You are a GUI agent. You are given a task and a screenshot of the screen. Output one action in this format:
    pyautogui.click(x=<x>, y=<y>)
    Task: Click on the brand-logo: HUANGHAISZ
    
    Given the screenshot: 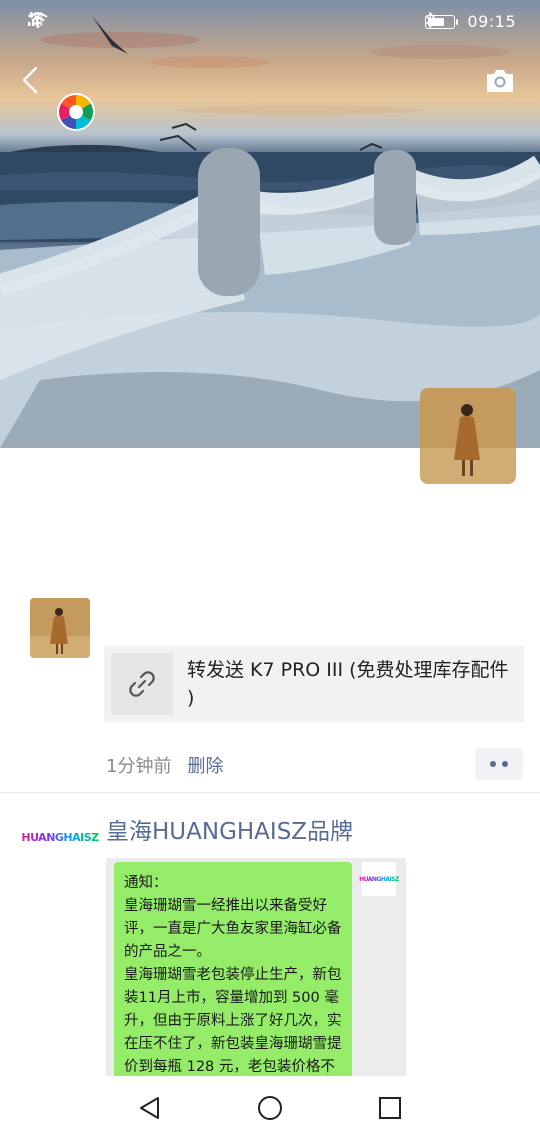 What is the action you would take?
    pyautogui.click(x=60, y=837)
    